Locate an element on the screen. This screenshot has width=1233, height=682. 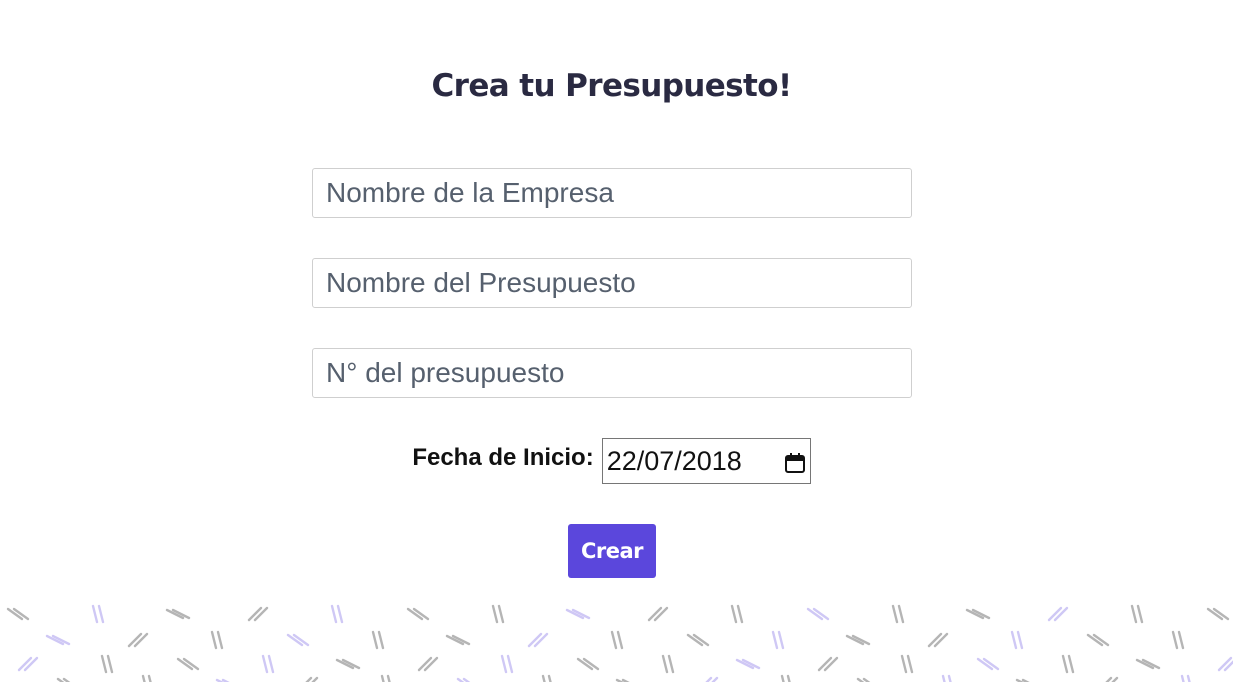
budget-name-input is located at coordinates (612, 283).